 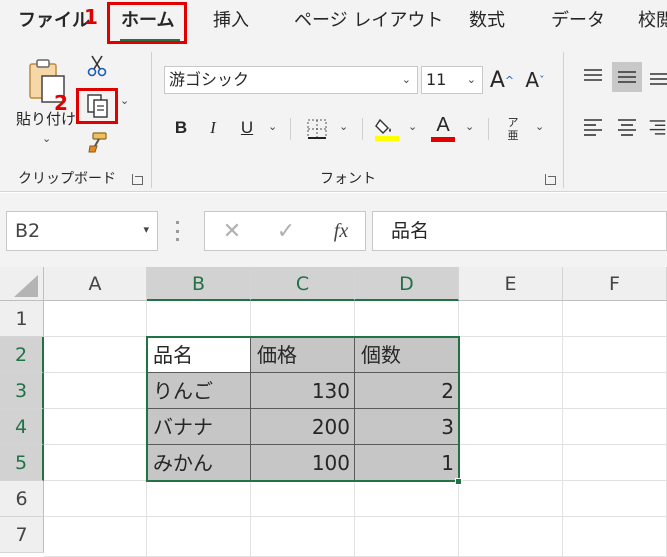 I want to click on tab-review: 校閲, so click(x=652, y=21).